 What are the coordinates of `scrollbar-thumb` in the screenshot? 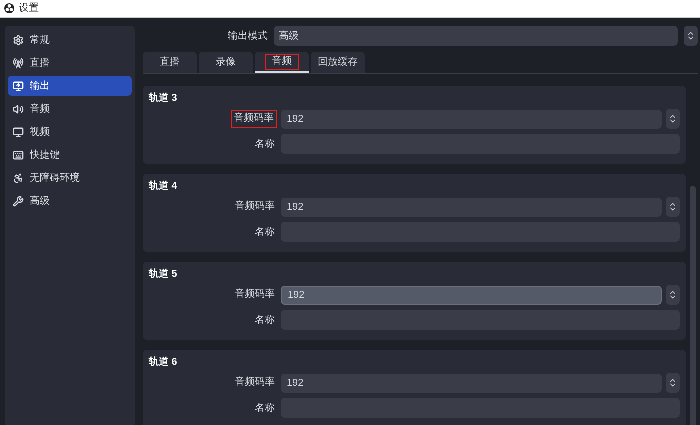 It's located at (693, 305).